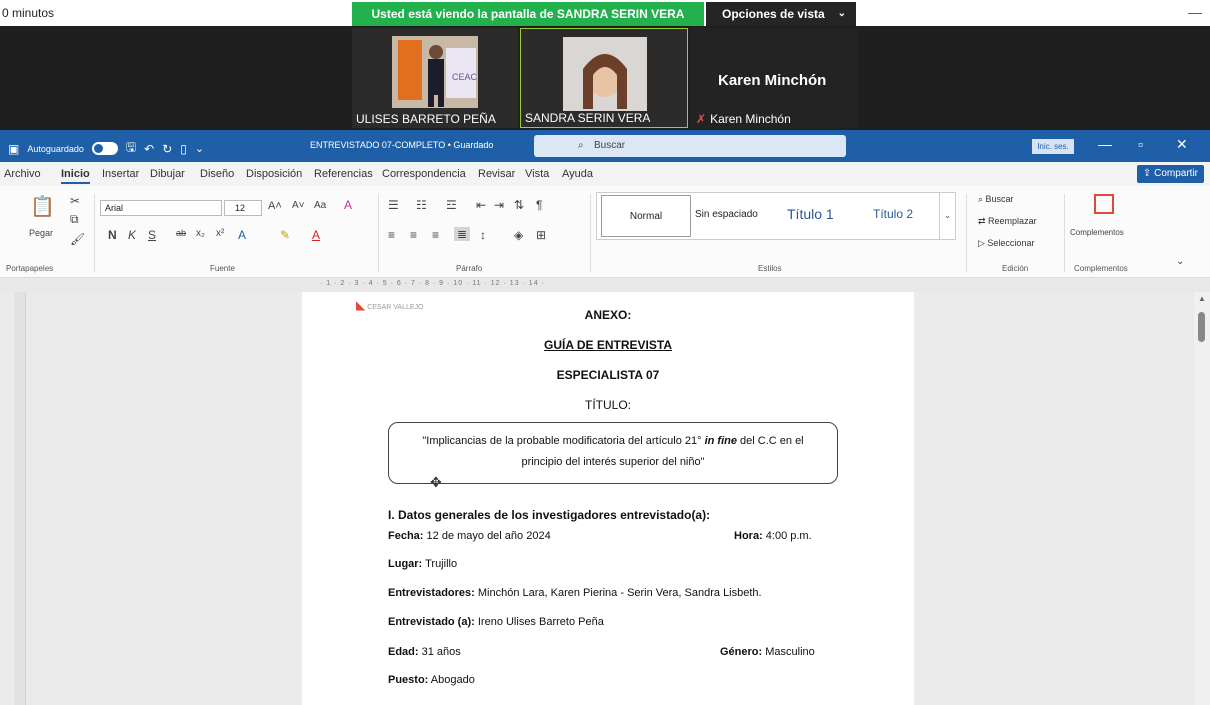 The width and height of the screenshot is (1210, 705). What do you see at coordinates (435, 78) in the screenshot?
I see `participant-tile: CEAC ULISES BARRETO PEÑA` at bounding box center [435, 78].